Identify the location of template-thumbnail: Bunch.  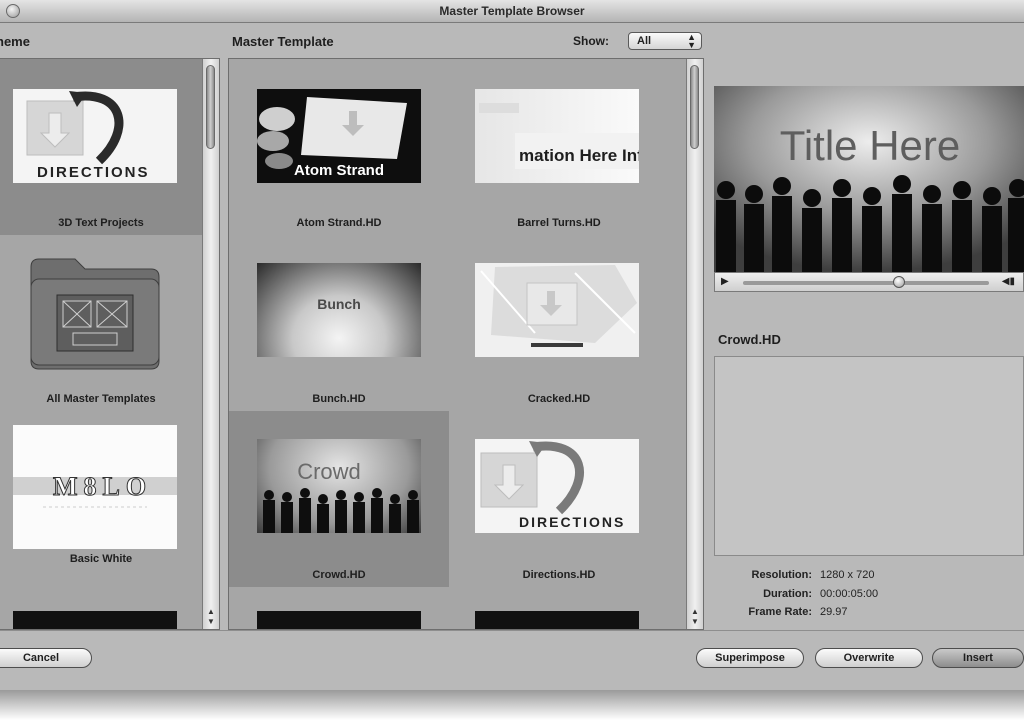
(339, 310).